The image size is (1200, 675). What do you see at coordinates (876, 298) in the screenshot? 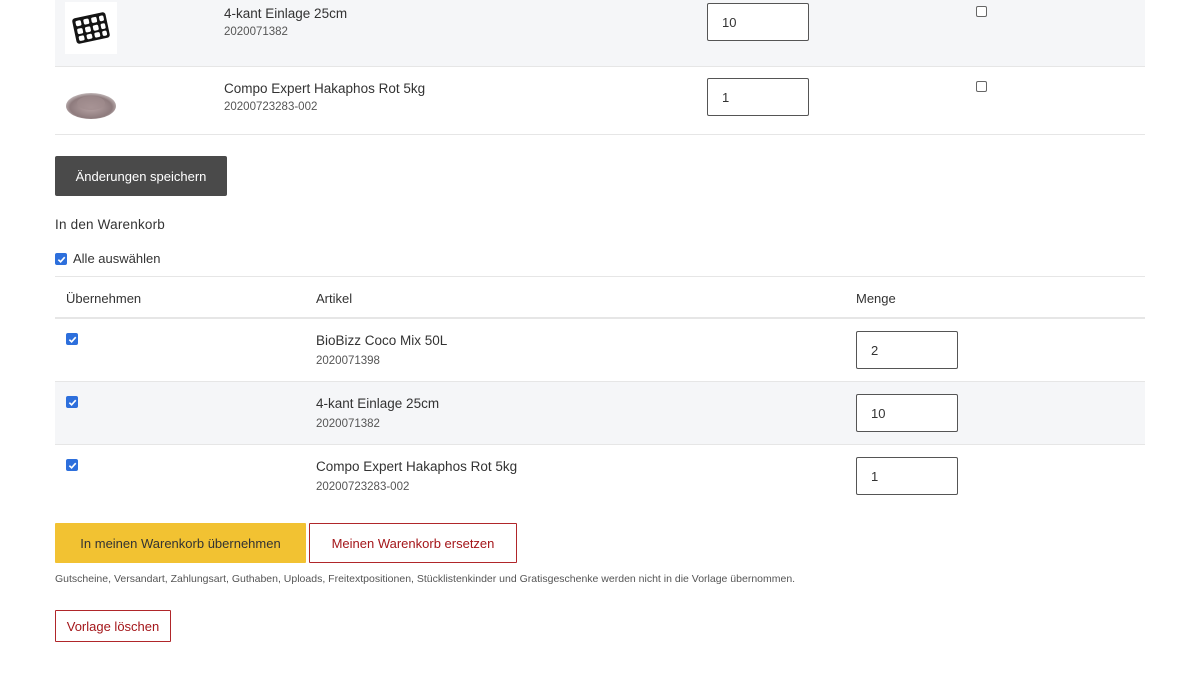
I see `header-quantity: Menge` at bounding box center [876, 298].